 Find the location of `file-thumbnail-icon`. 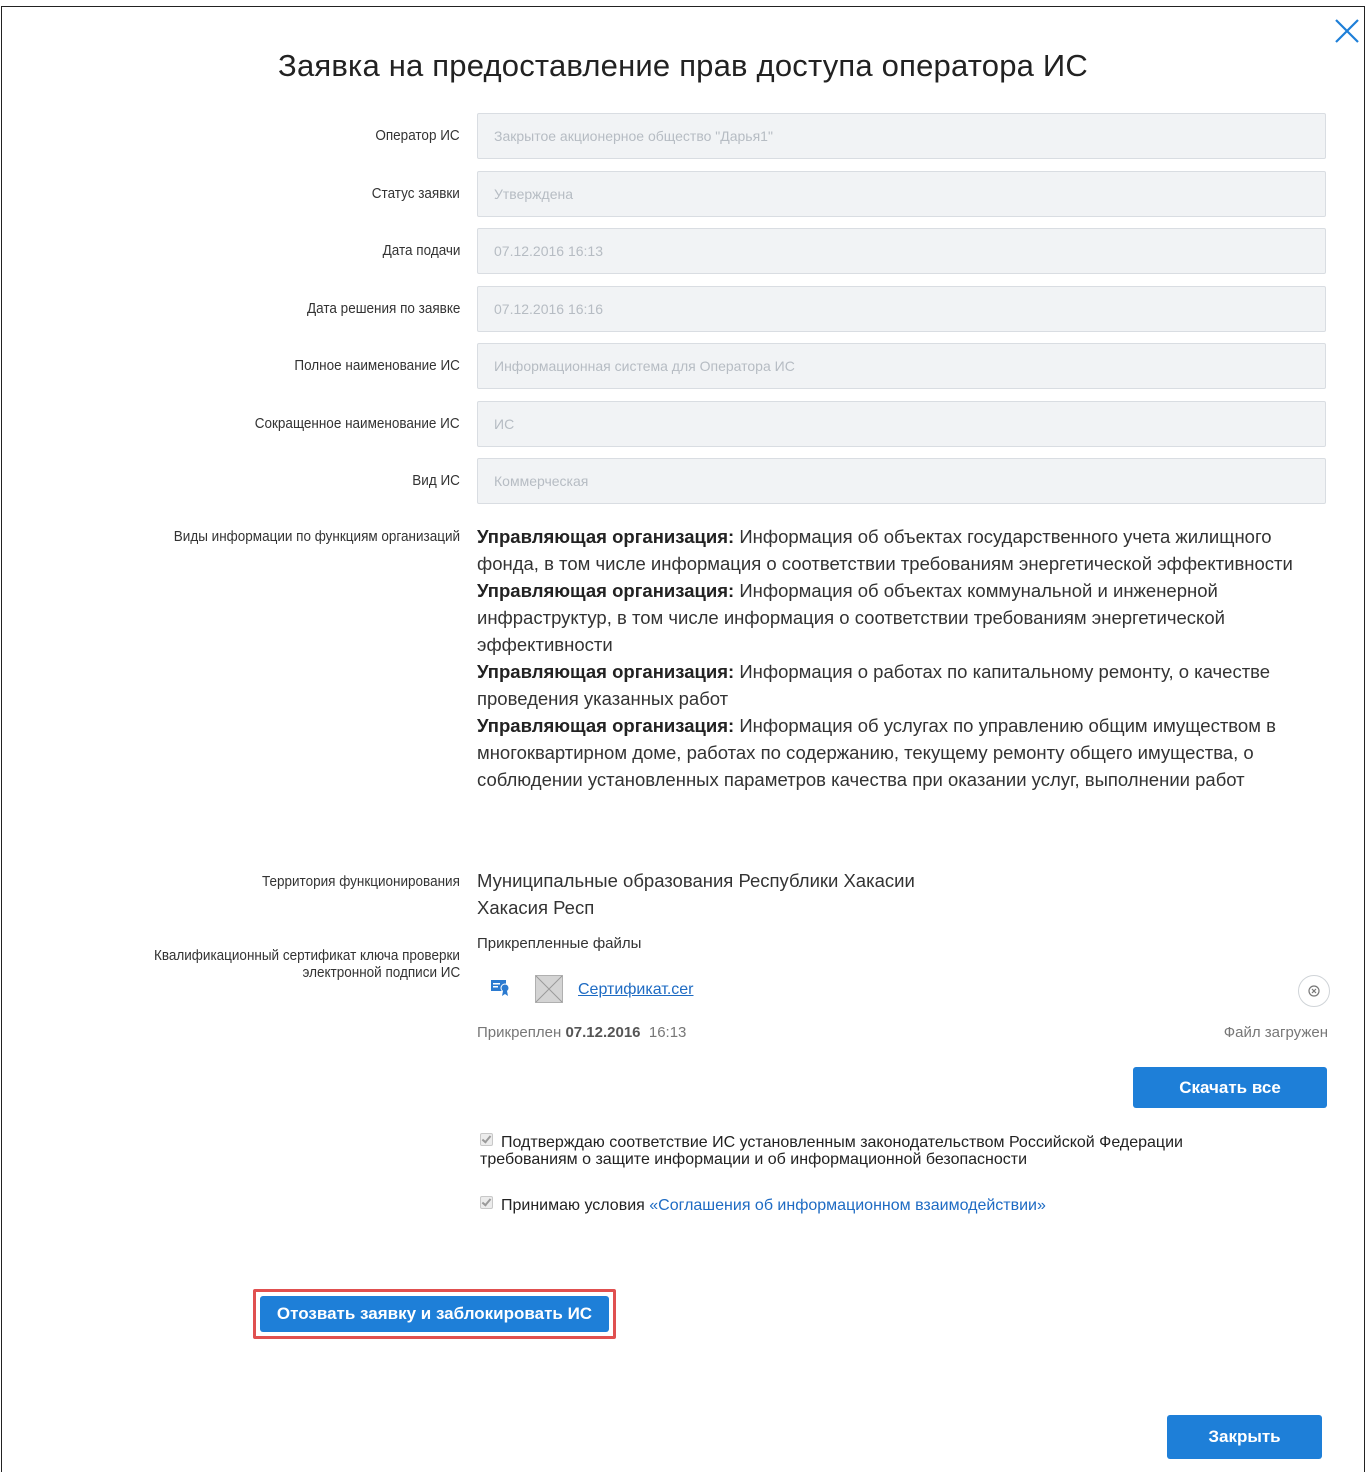

file-thumbnail-icon is located at coordinates (549, 989).